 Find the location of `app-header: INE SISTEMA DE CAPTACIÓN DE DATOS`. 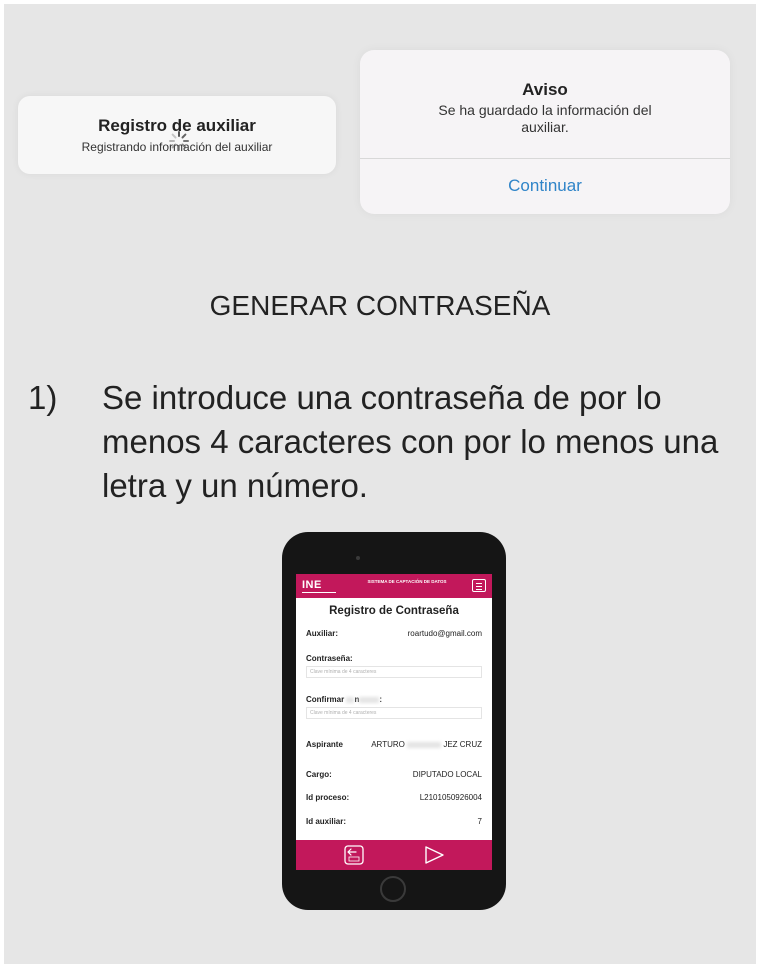

app-header: INE SISTEMA DE CAPTACIÓN DE DATOS is located at coordinates (394, 586).